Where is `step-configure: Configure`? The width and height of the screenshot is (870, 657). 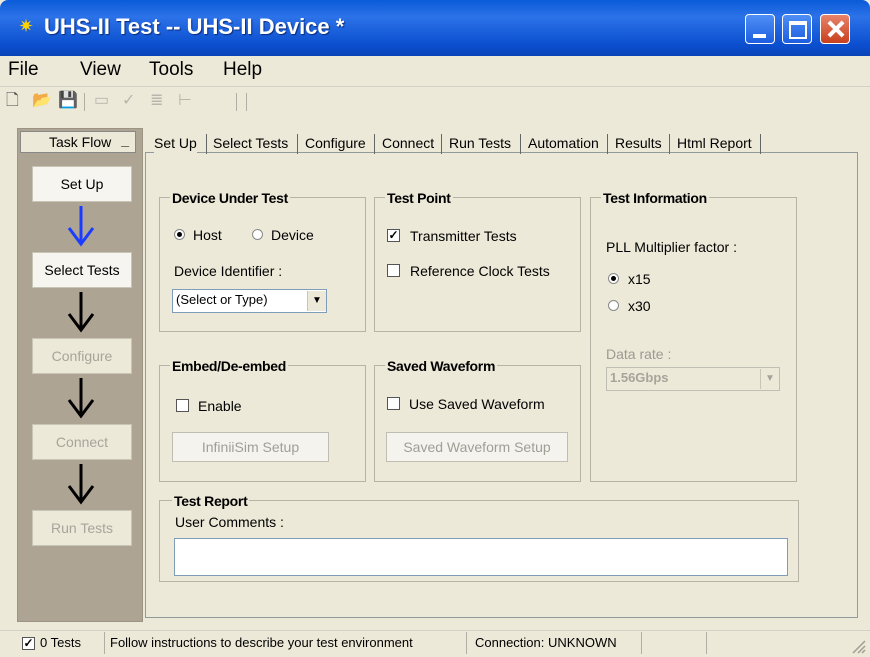 step-configure: Configure is located at coordinates (82, 356).